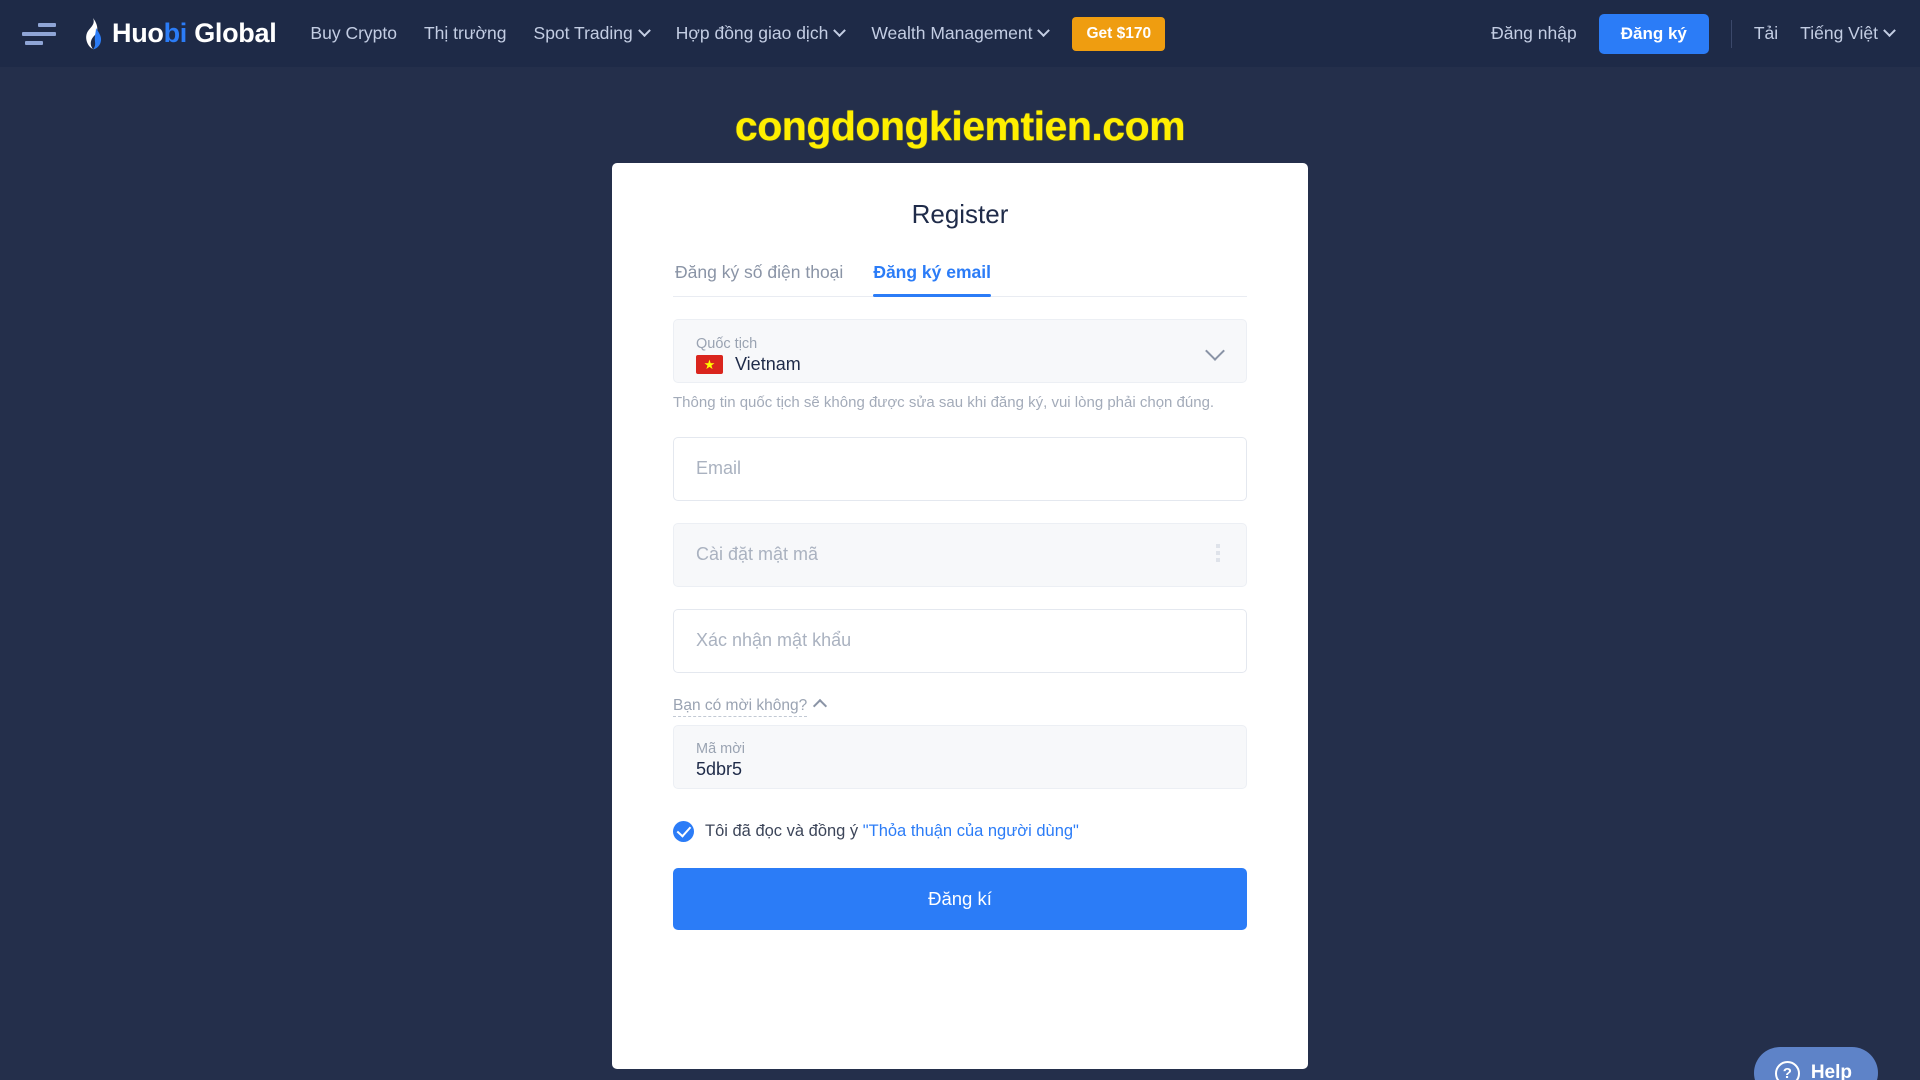  What do you see at coordinates (1119, 33) in the screenshot?
I see `get-bonus-button: Get $170` at bounding box center [1119, 33].